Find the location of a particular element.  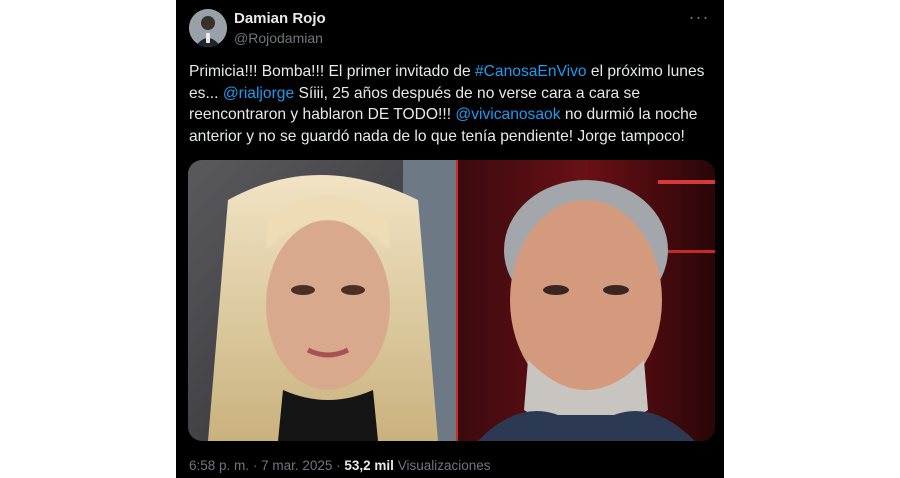

hashtag-link: #CanosaEnVivo is located at coordinates (531, 71).